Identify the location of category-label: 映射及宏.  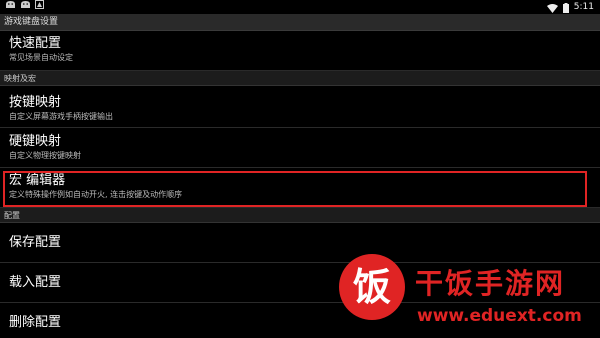
(20, 78).